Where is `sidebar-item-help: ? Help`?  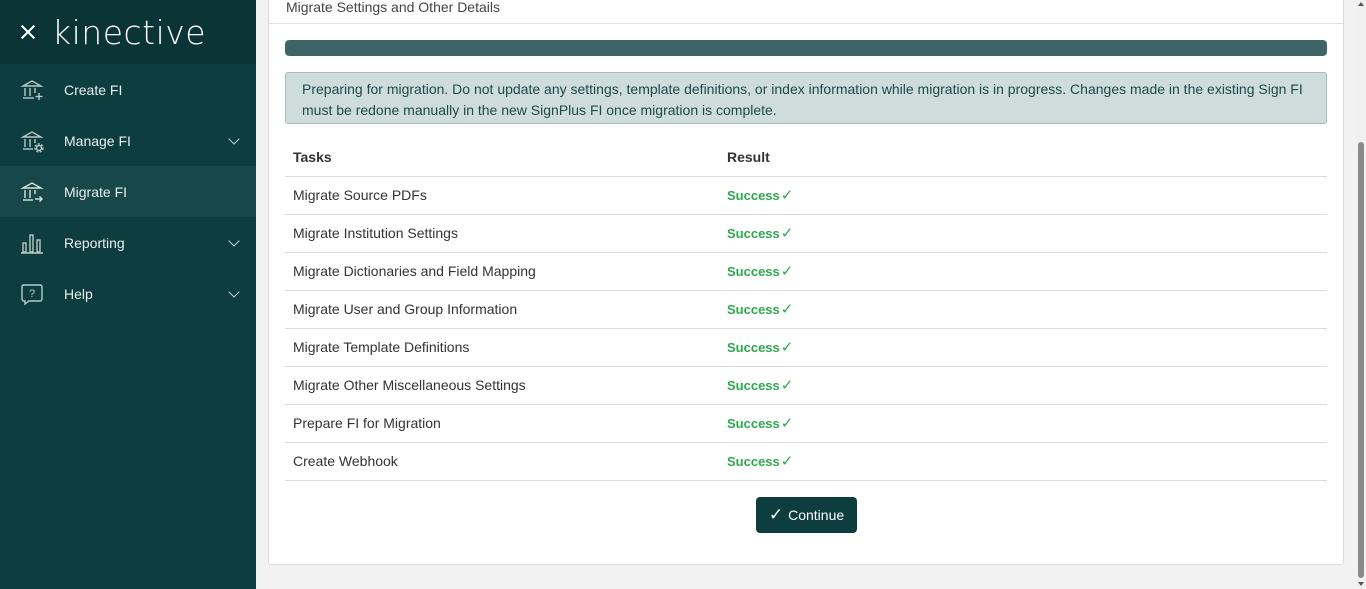
sidebar-item-help: ? Help is located at coordinates (128, 293).